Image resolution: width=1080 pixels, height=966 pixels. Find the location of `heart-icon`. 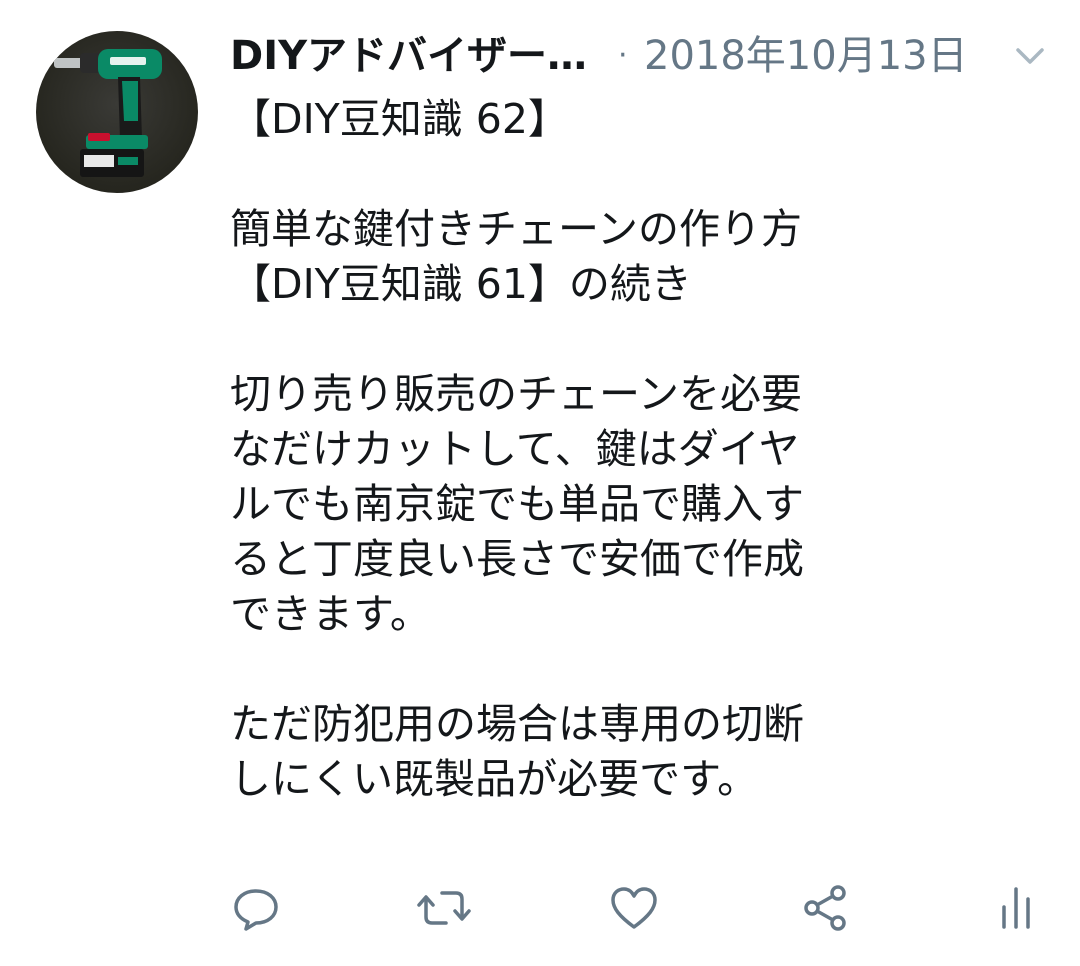

heart-icon is located at coordinates (634, 908).